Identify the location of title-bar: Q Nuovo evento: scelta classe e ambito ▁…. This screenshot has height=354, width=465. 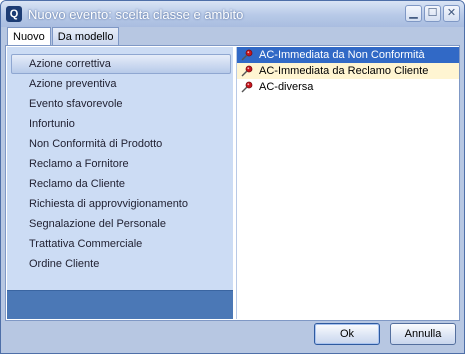
(232, 14).